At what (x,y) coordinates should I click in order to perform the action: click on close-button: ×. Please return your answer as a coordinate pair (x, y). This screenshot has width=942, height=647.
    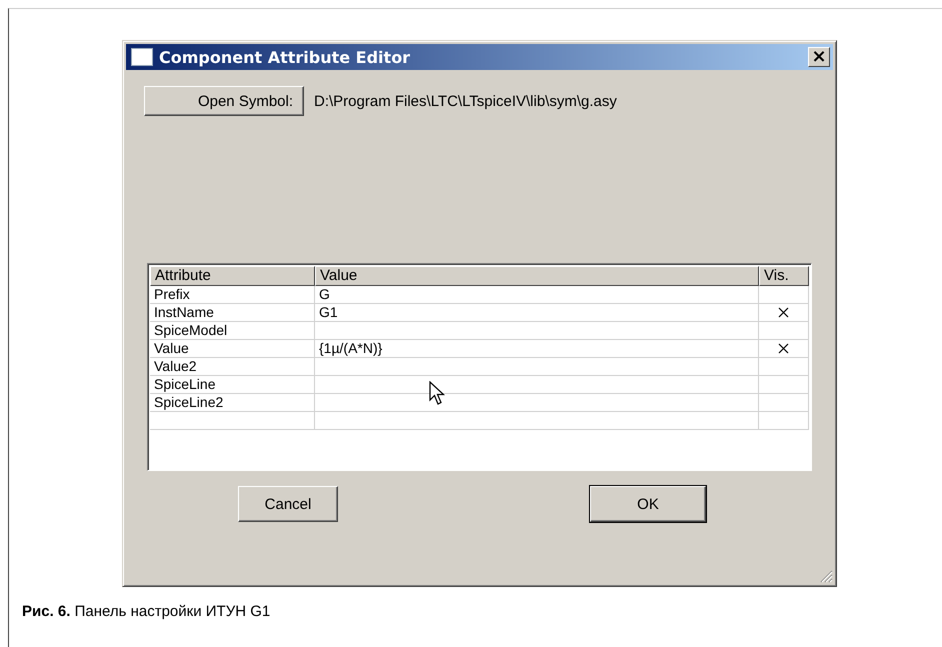
    Looking at the image, I should click on (819, 57).